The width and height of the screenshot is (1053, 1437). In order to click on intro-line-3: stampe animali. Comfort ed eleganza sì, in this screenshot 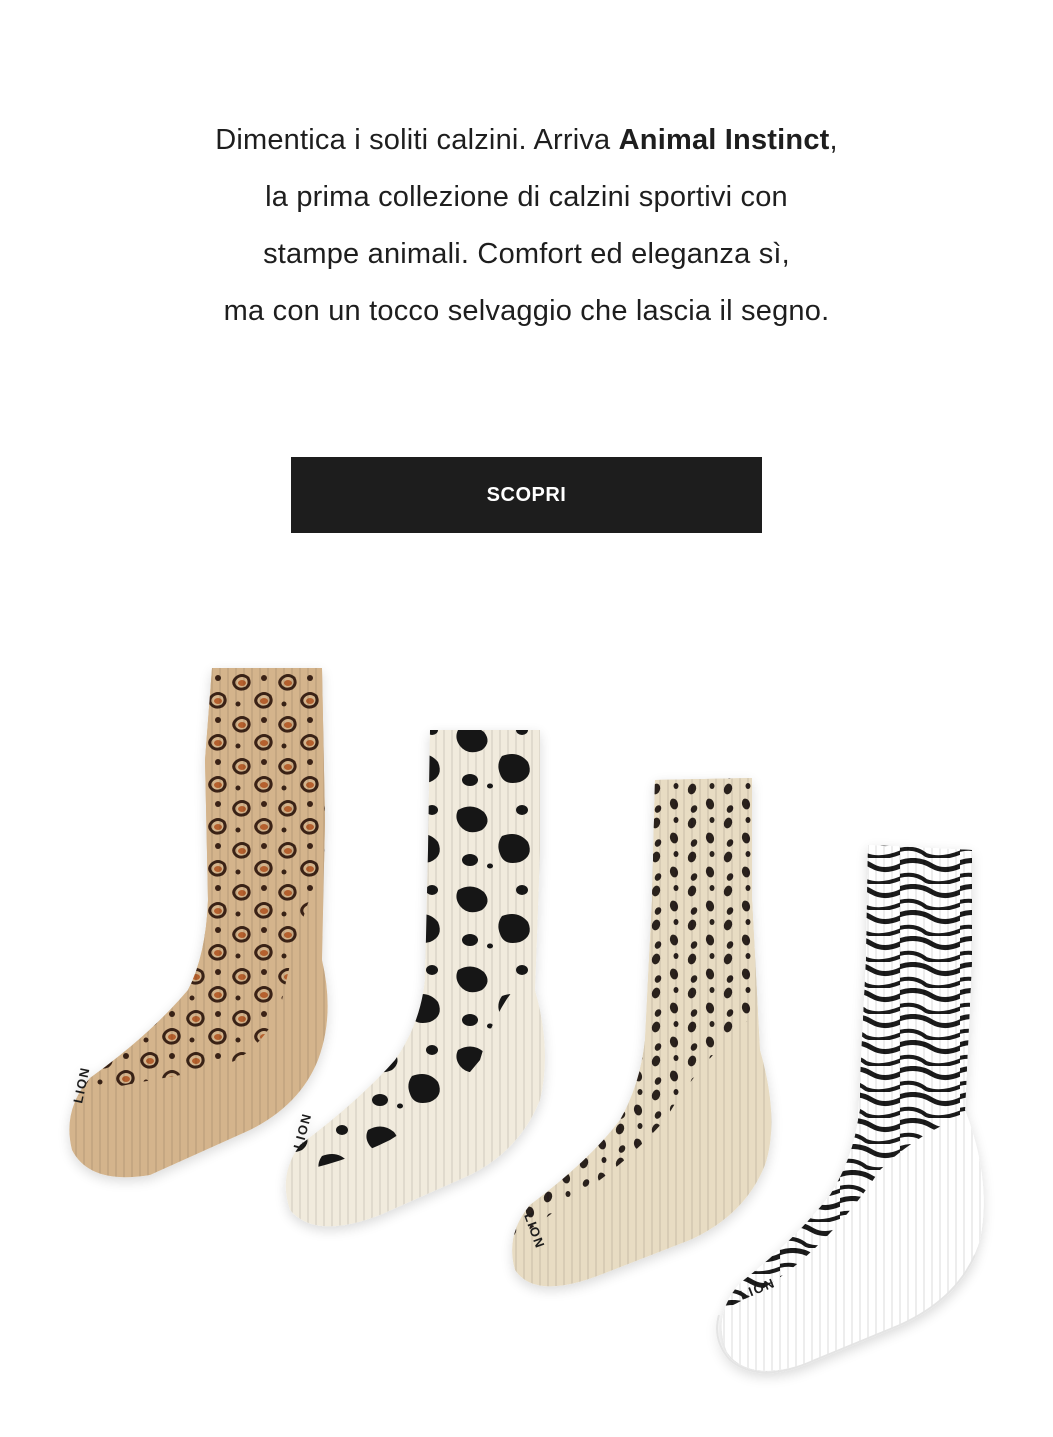, I will do `click(526, 254)`.